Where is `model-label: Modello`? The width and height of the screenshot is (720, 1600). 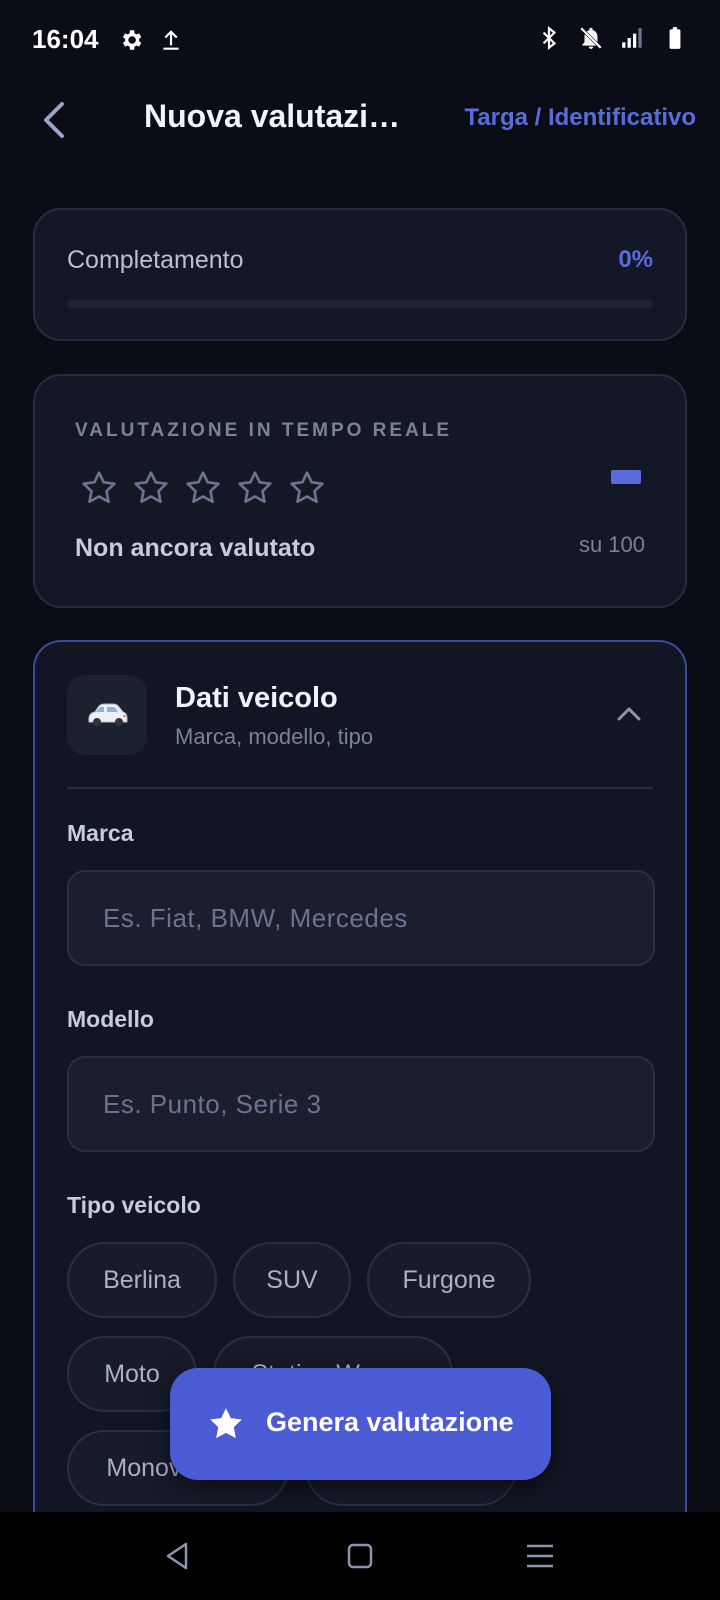 model-label: Modello is located at coordinates (110, 1019).